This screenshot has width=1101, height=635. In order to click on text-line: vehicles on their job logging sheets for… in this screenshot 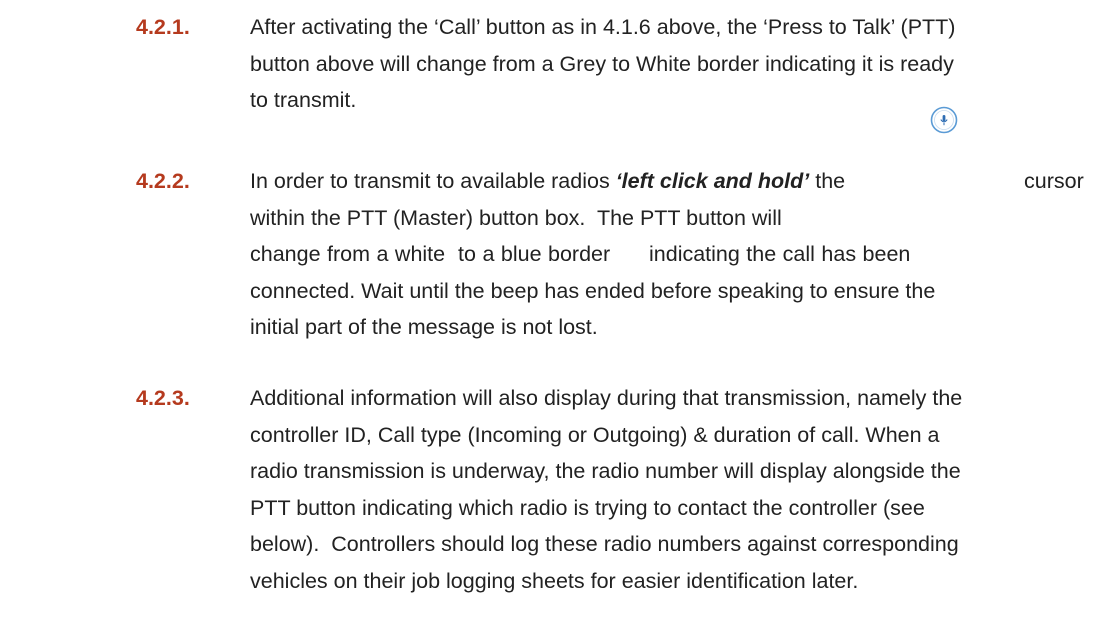, I will do `click(554, 580)`.